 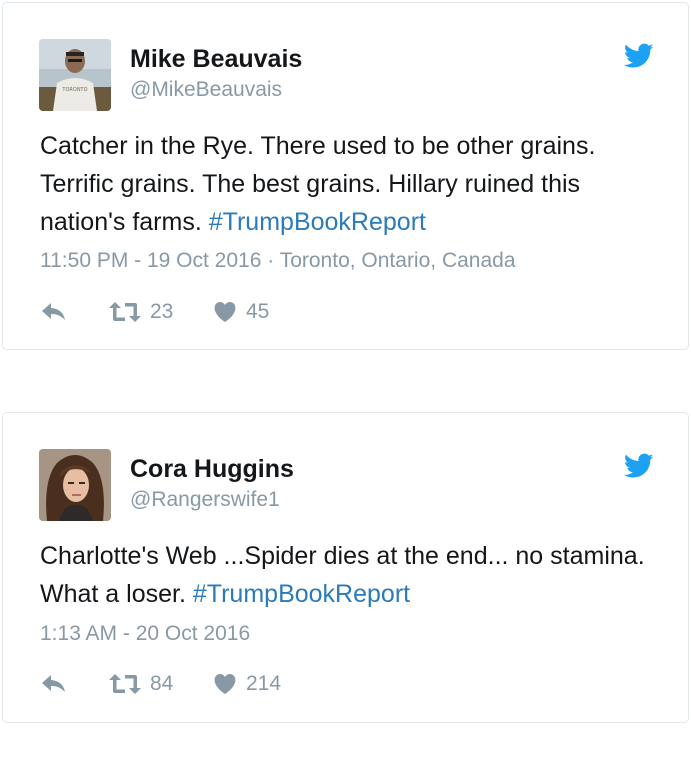 I want to click on like-button: 214, so click(x=247, y=684).